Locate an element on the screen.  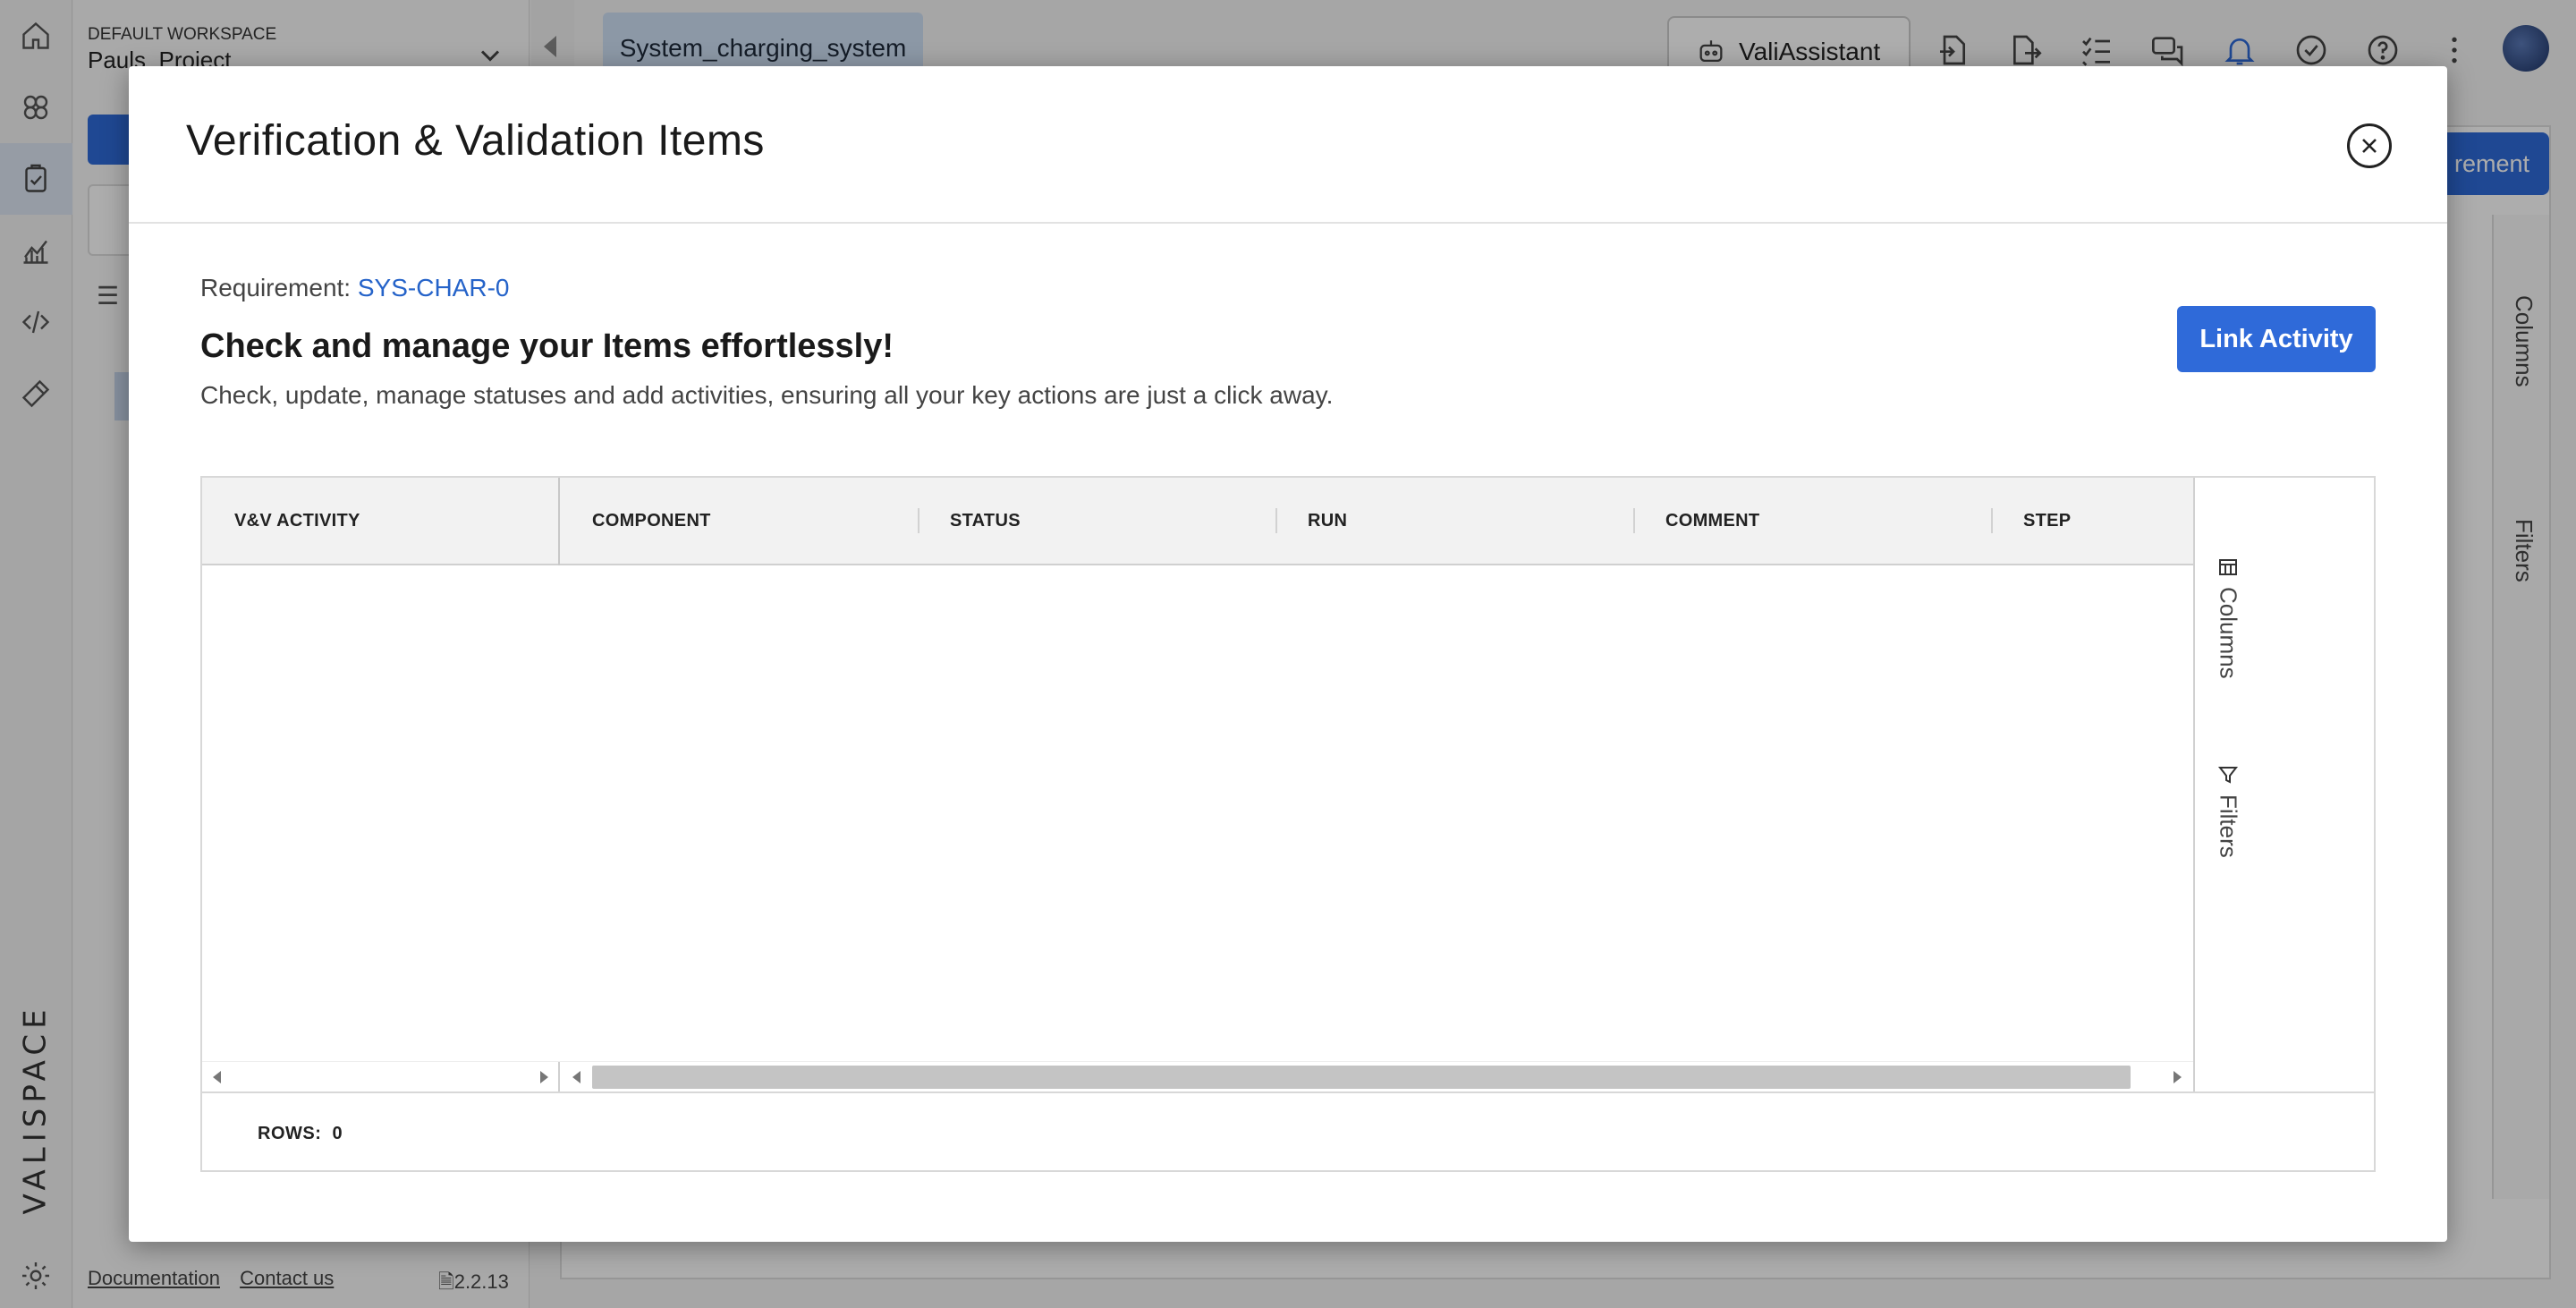
close-icon is located at coordinates (2369, 146).